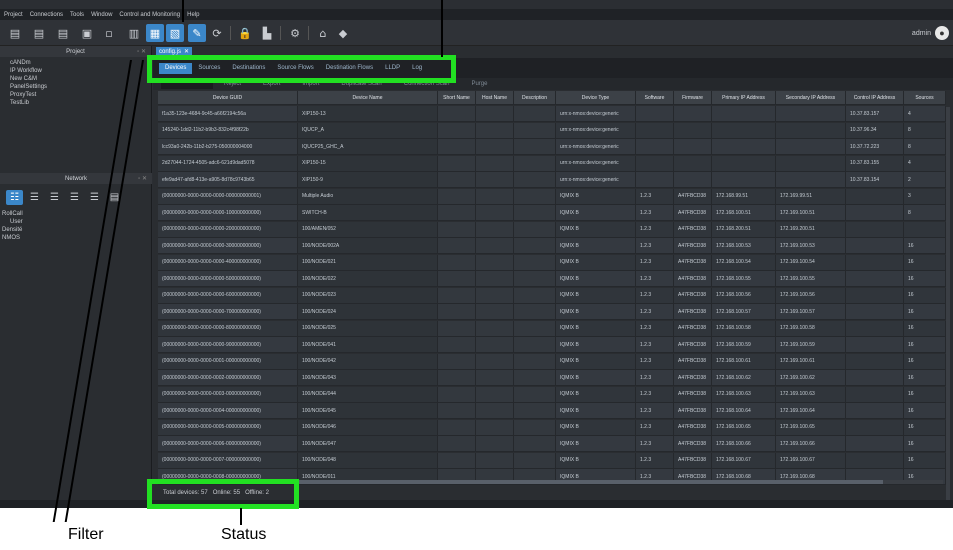  What do you see at coordinates (101, 15) in the screenshot?
I see `menu-window: Window` at bounding box center [101, 15].